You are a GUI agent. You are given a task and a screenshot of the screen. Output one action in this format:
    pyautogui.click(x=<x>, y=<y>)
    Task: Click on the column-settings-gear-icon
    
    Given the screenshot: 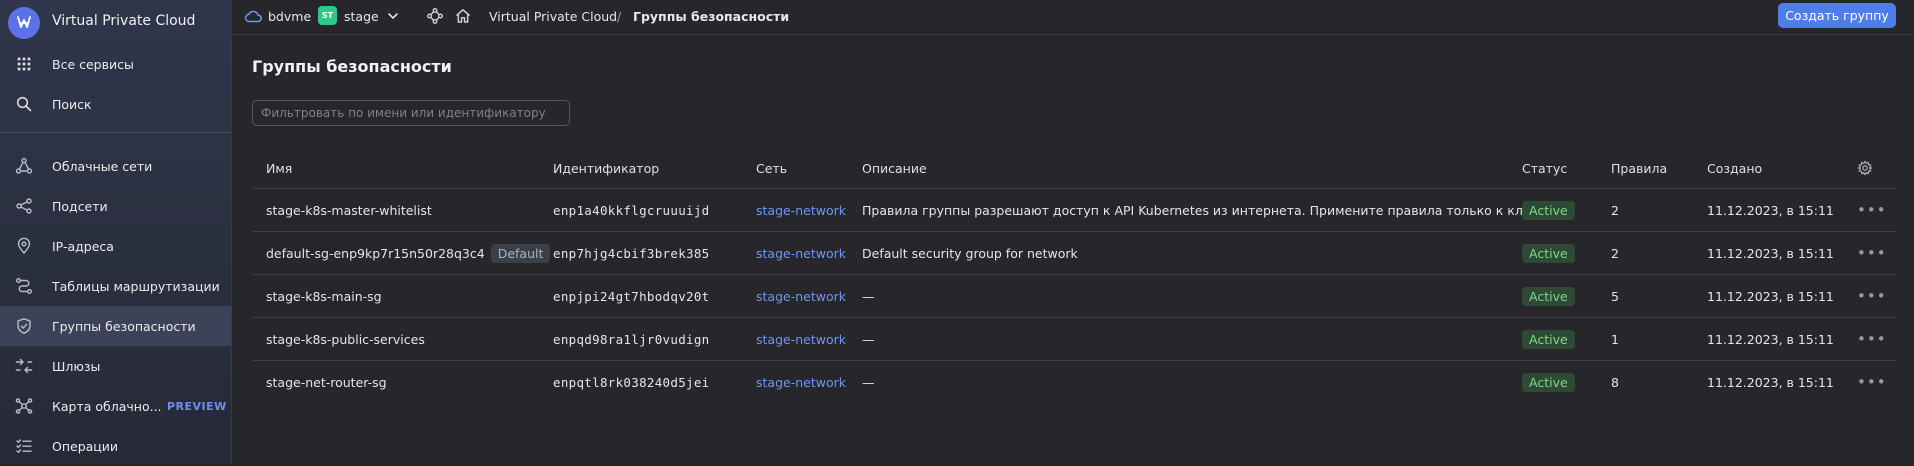 What is the action you would take?
    pyautogui.click(x=1865, y=168)
    